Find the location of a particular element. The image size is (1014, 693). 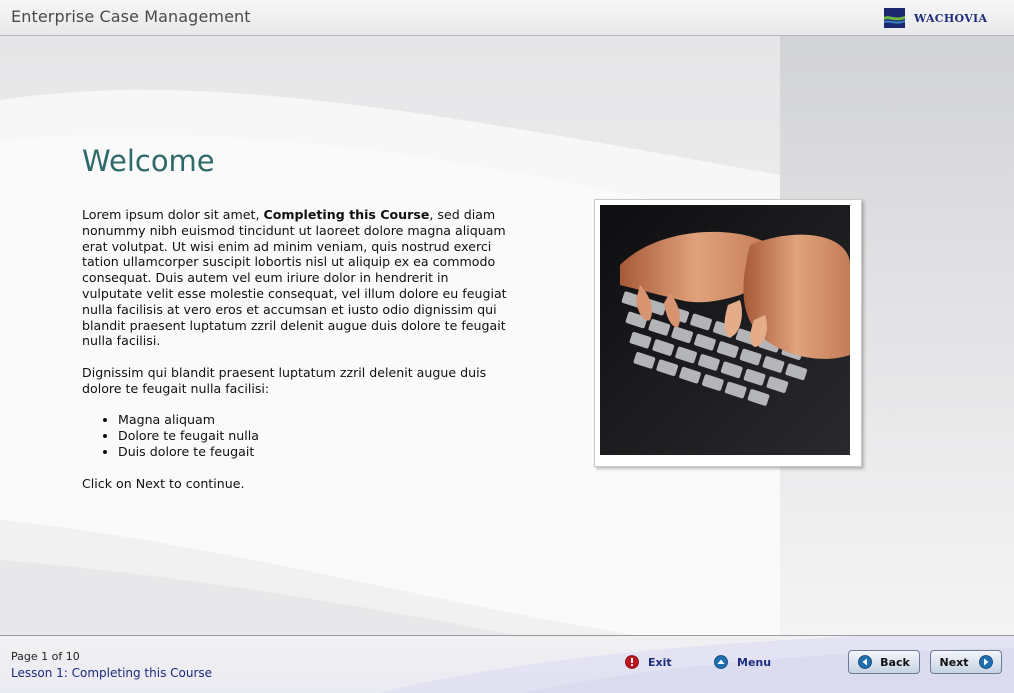

intro-text-bold: Completing this Course is located at coordinates (346, 214).